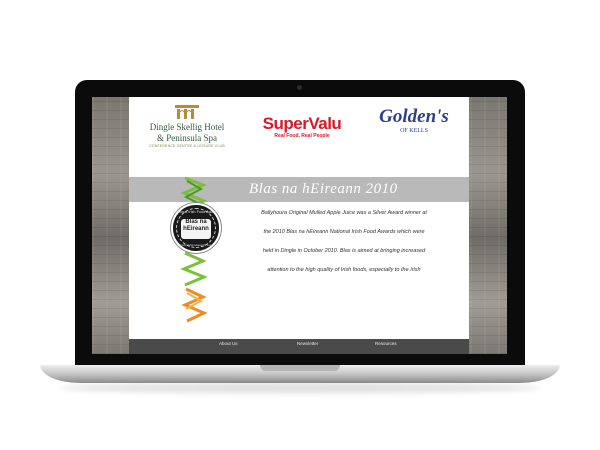  What do you see at coordinates (228, 343) in the screenshot?
I see `nav-link-about-us: About Us` at bounding box center [228, 343].